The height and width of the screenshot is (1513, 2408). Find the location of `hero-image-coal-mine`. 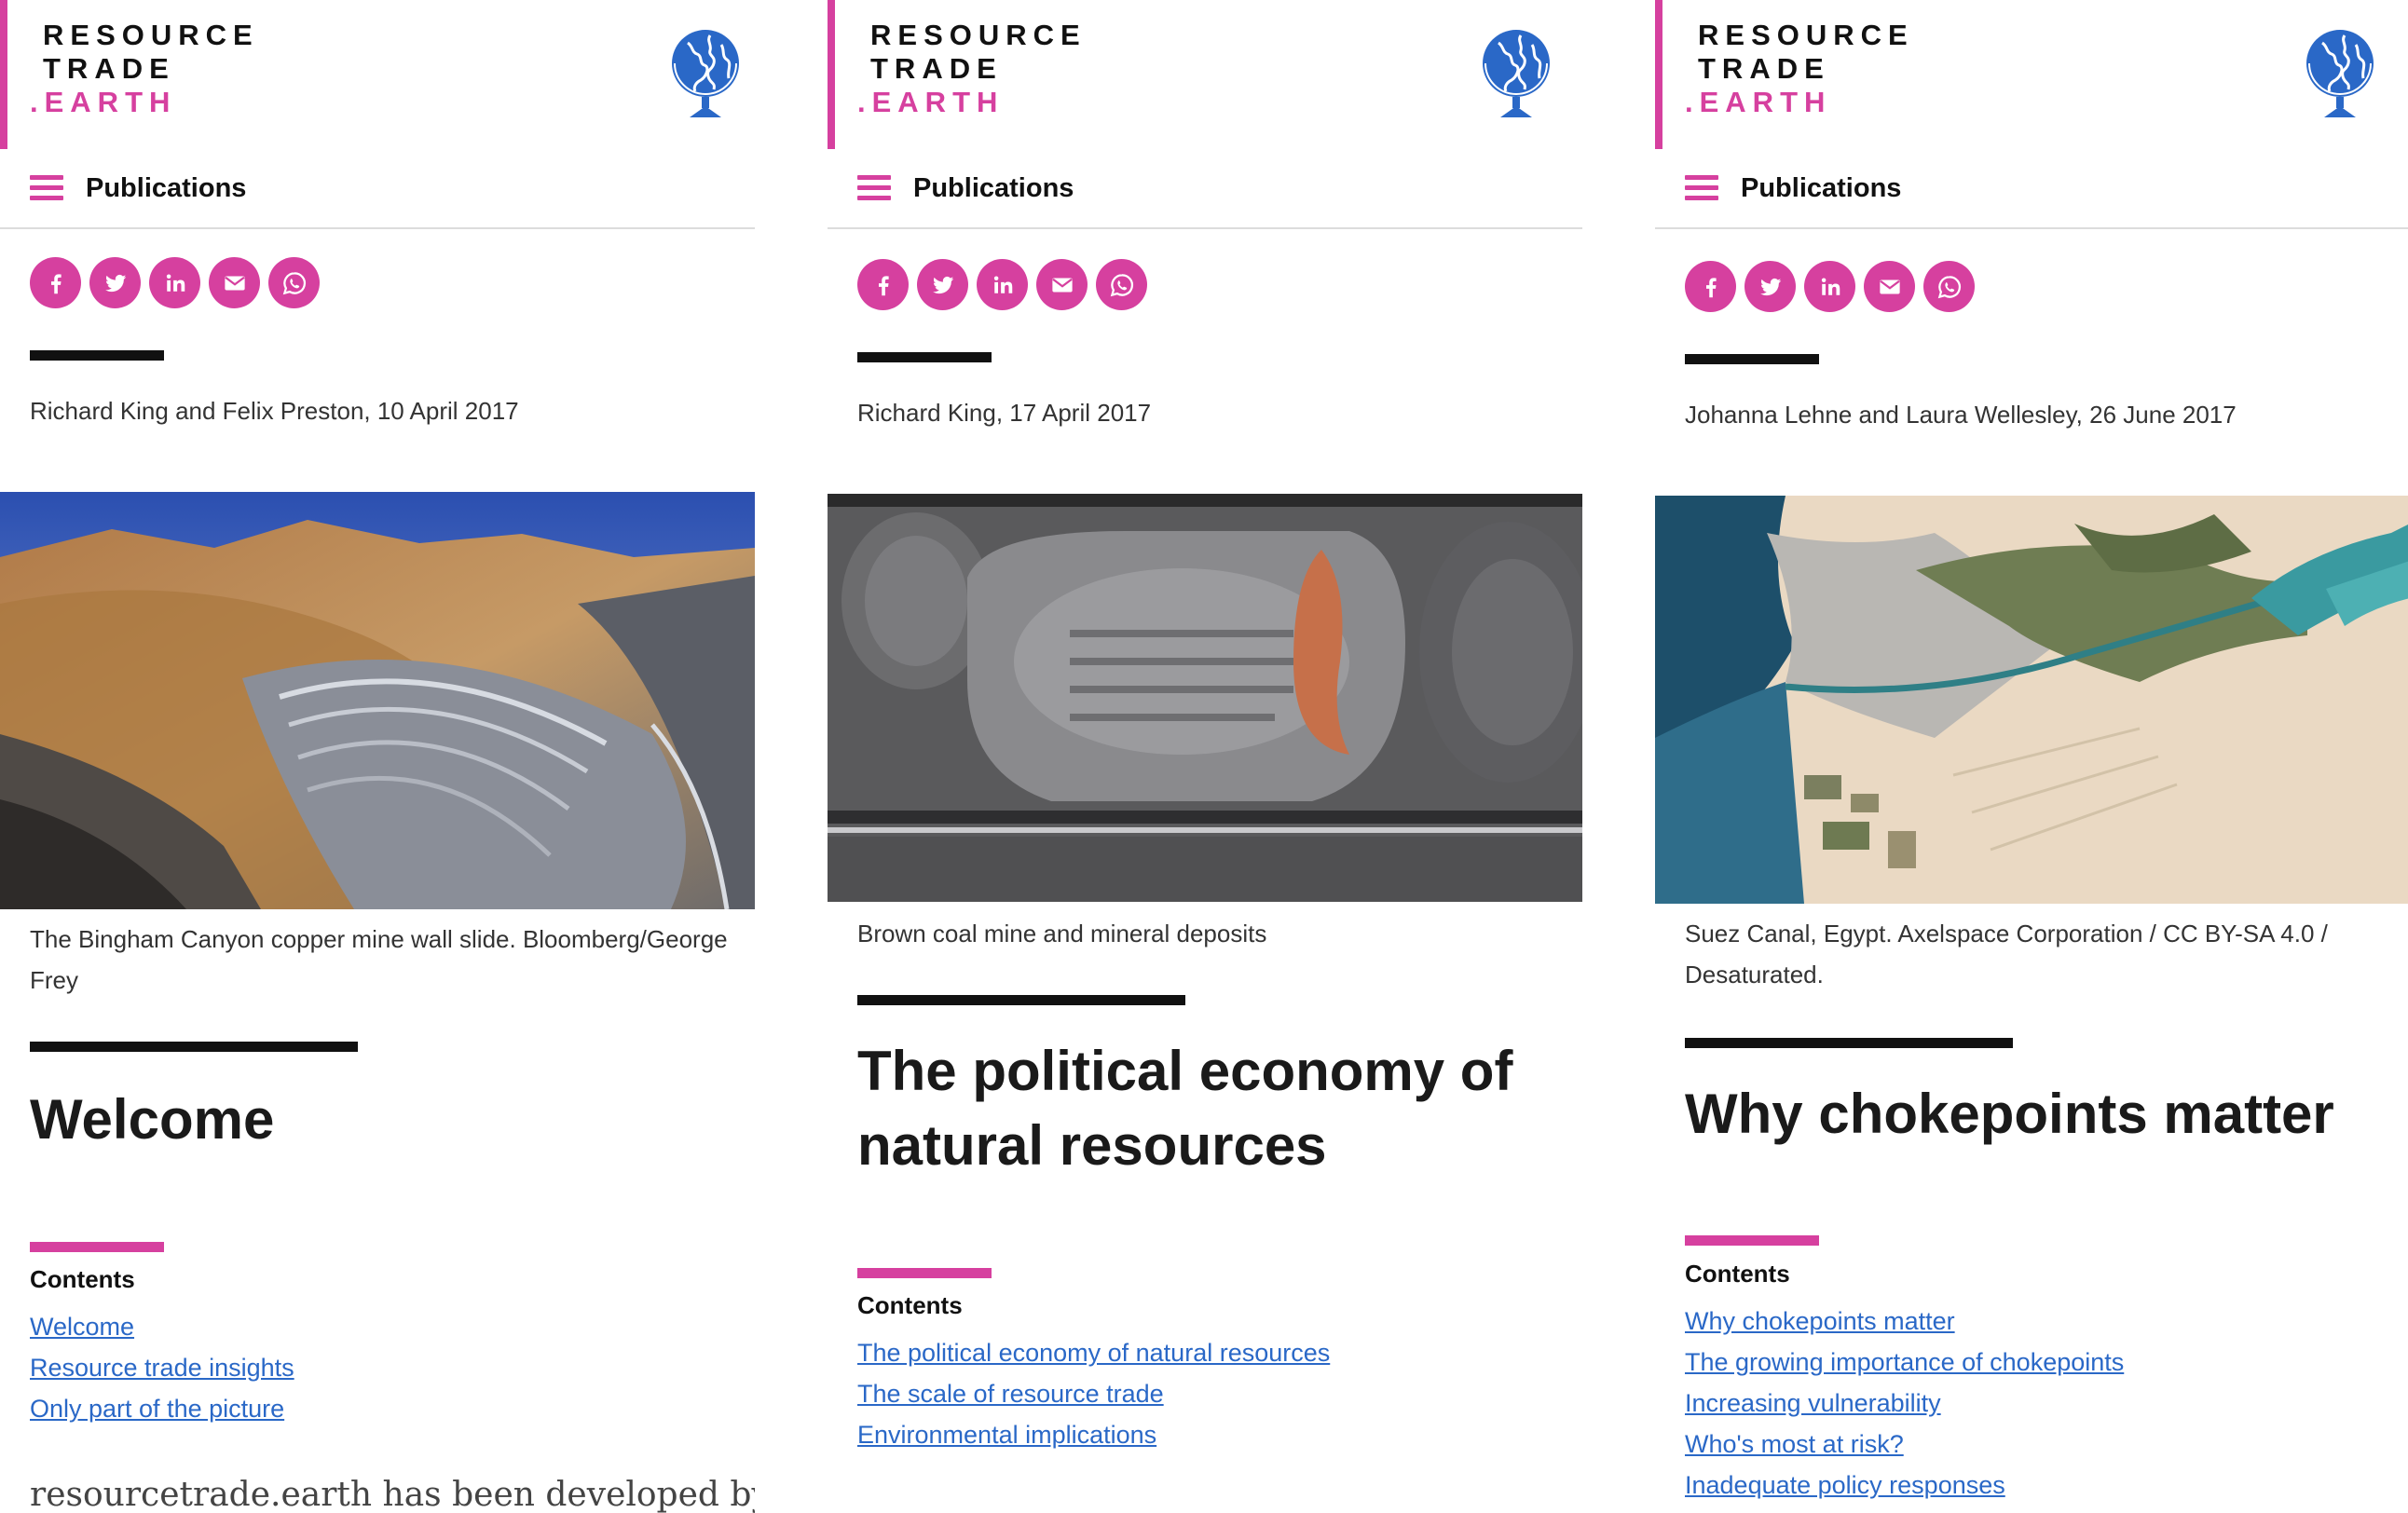

hero-image-coal-mine is located at coordinates (1205, 698).